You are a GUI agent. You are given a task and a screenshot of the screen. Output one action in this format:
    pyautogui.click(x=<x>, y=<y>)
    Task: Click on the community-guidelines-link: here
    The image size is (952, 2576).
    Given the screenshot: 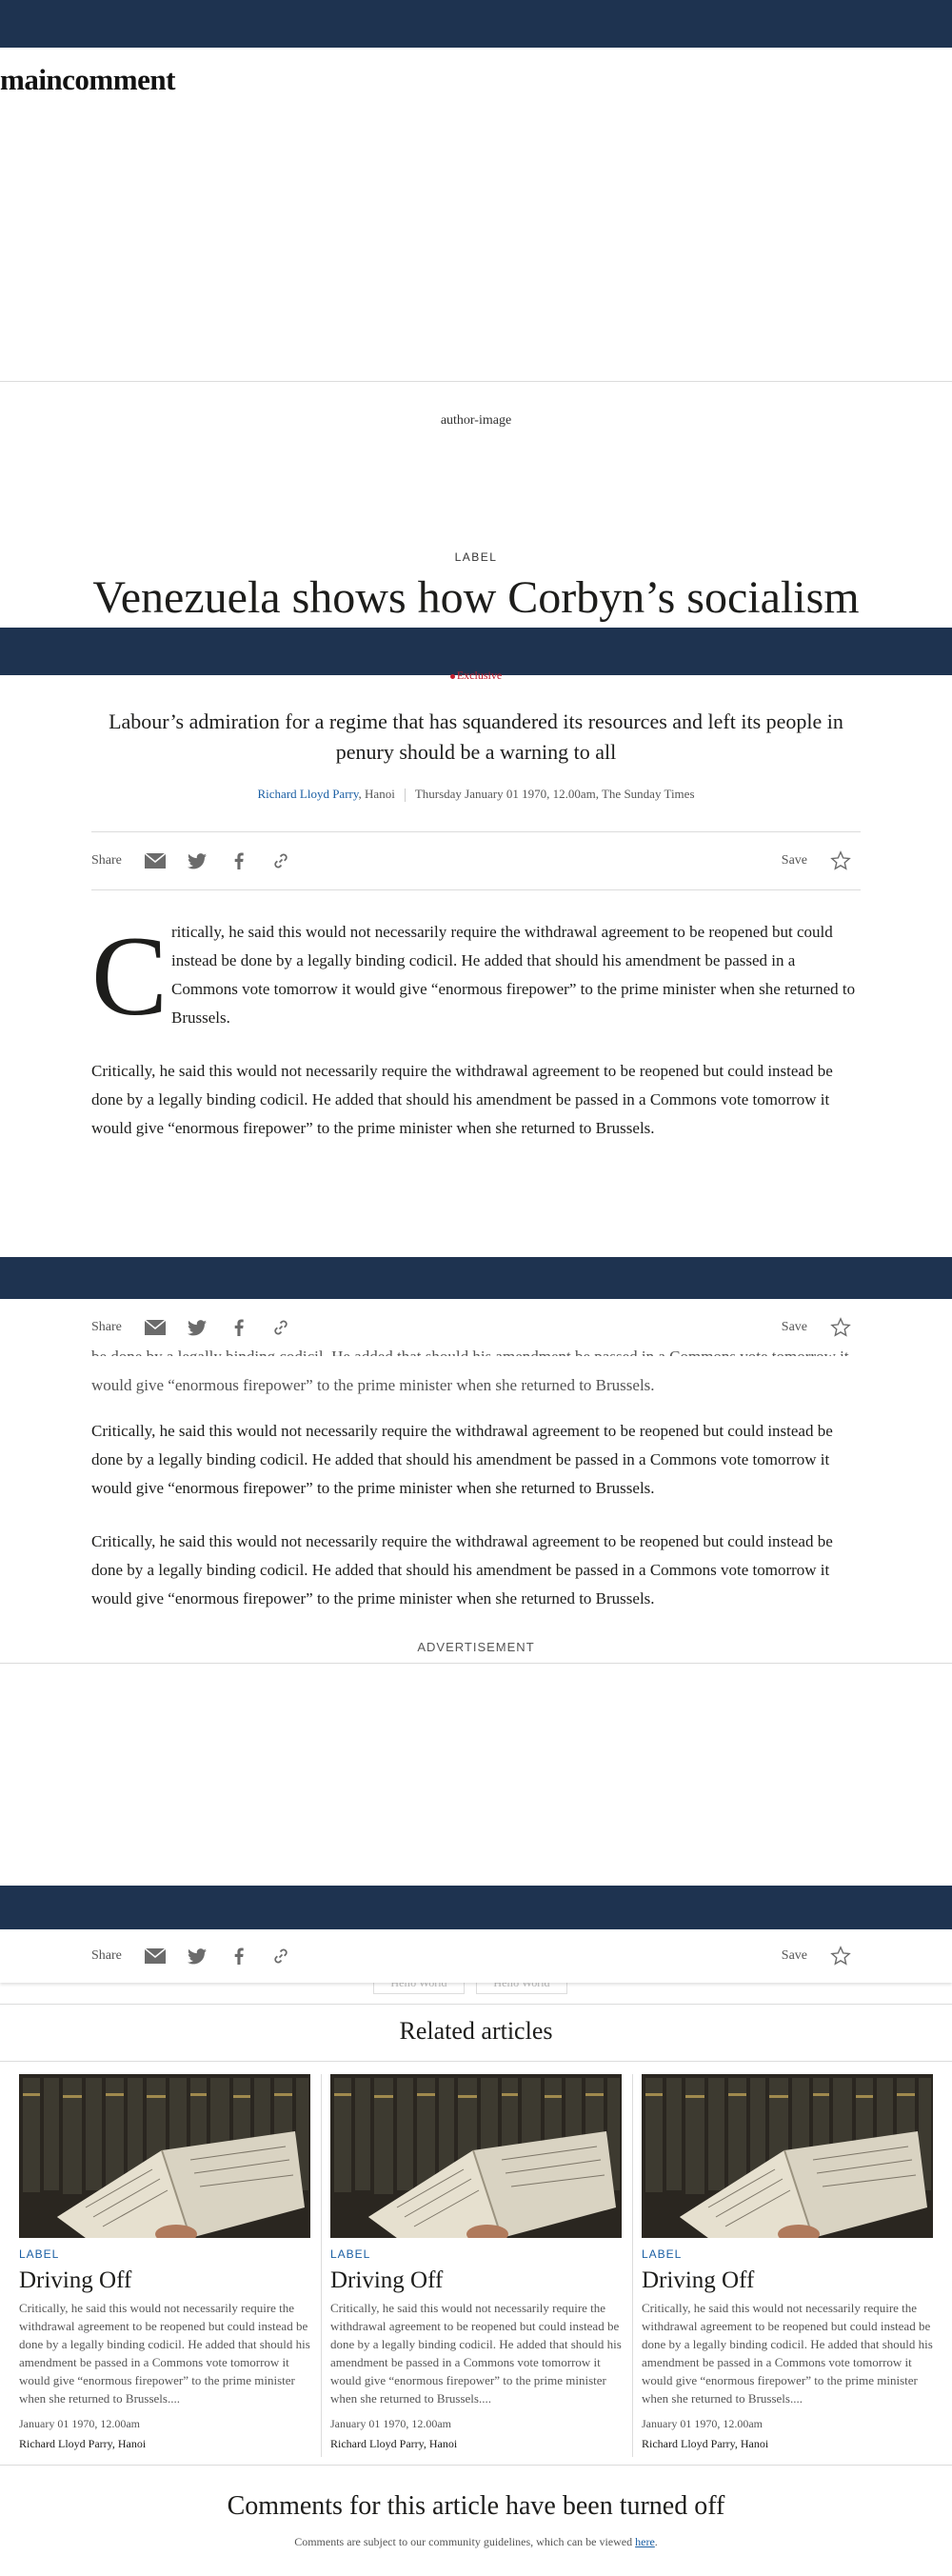 What is the action you would take?
    pyautogui.click(x=645, y=2542)
    